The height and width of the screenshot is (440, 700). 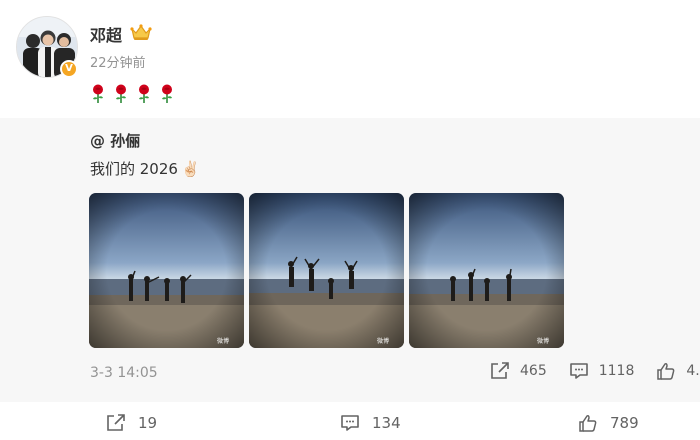 What do you see at coordinates (148, 423) in the screenshot?
I see `share-count: 19` at bounding box center [148, 423].